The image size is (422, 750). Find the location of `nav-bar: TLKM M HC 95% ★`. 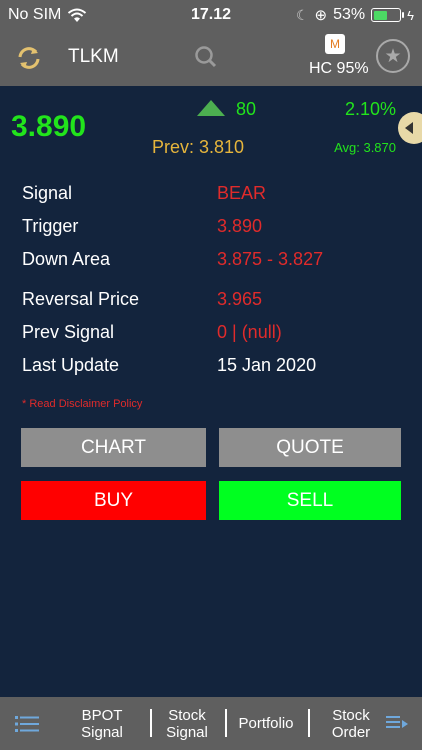

nav-bar: TLKM M HC 95% ★ is located at coordinates (211, 58).